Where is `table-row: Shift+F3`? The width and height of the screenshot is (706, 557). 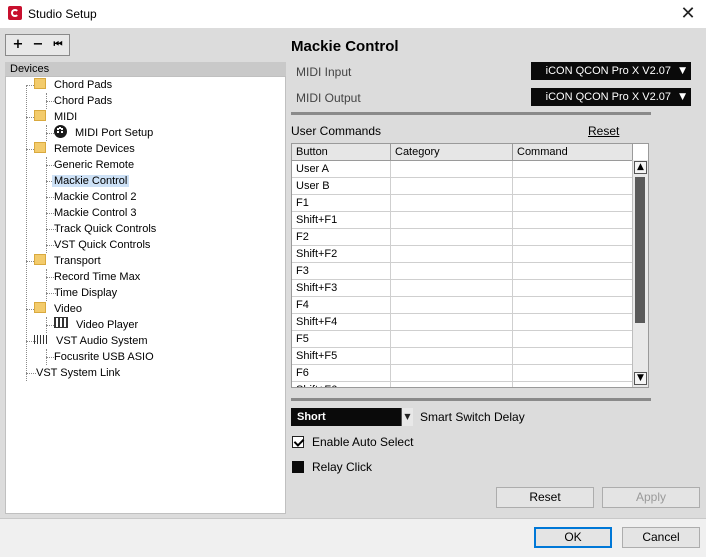
table-row: Shift+F3 is located at coordinates (462, 288).